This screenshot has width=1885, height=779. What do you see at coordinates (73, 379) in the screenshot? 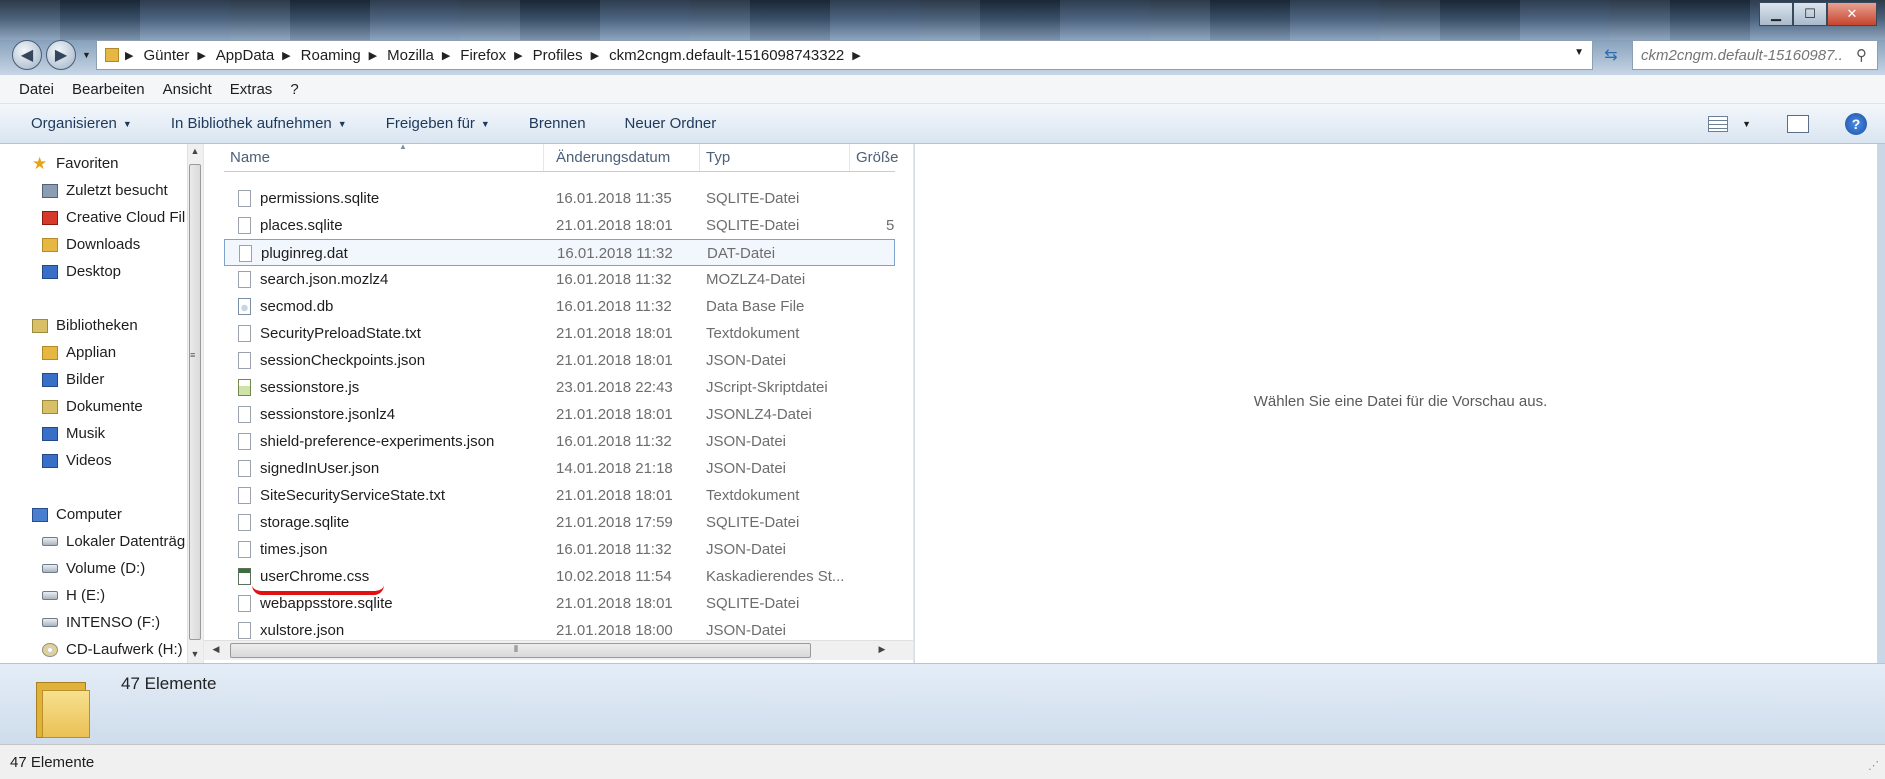
I see `sidebar-item-pictures: Bilder` at bounding box center [73, 379].